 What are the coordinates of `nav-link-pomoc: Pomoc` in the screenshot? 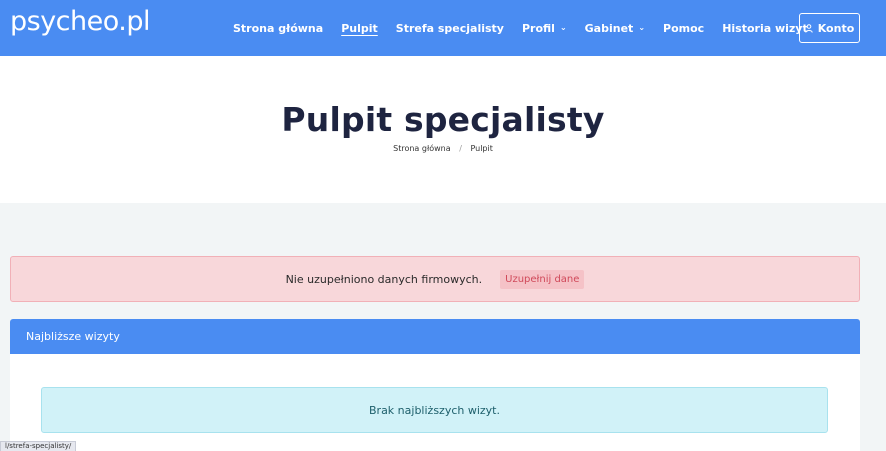 It's located at (683, 28).